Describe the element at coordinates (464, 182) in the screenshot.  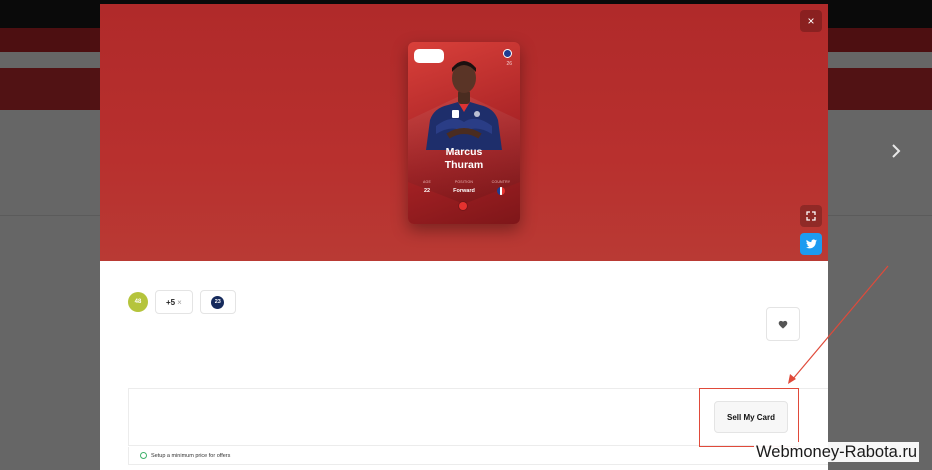
I see `position-label: POSITION` at that location.